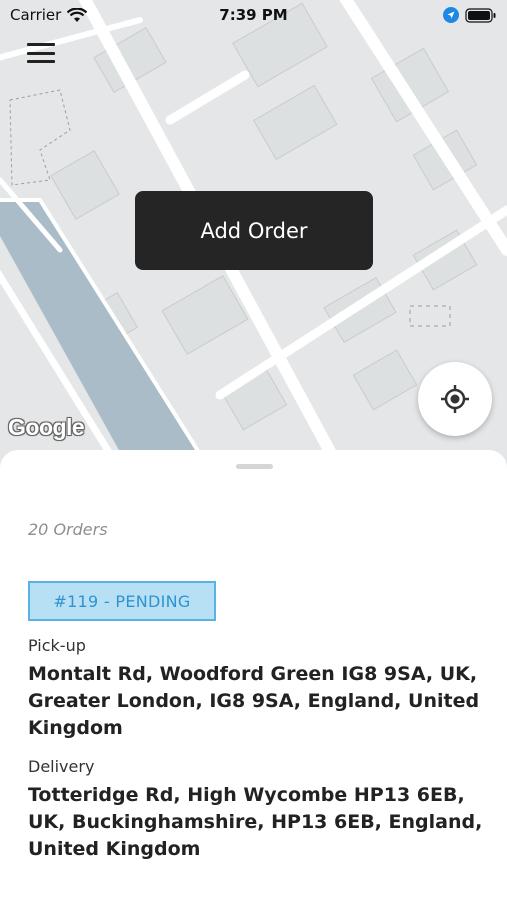 The width and height of the screenshot is (507, 900). I want to click on menu-icon, so click(41, 53).